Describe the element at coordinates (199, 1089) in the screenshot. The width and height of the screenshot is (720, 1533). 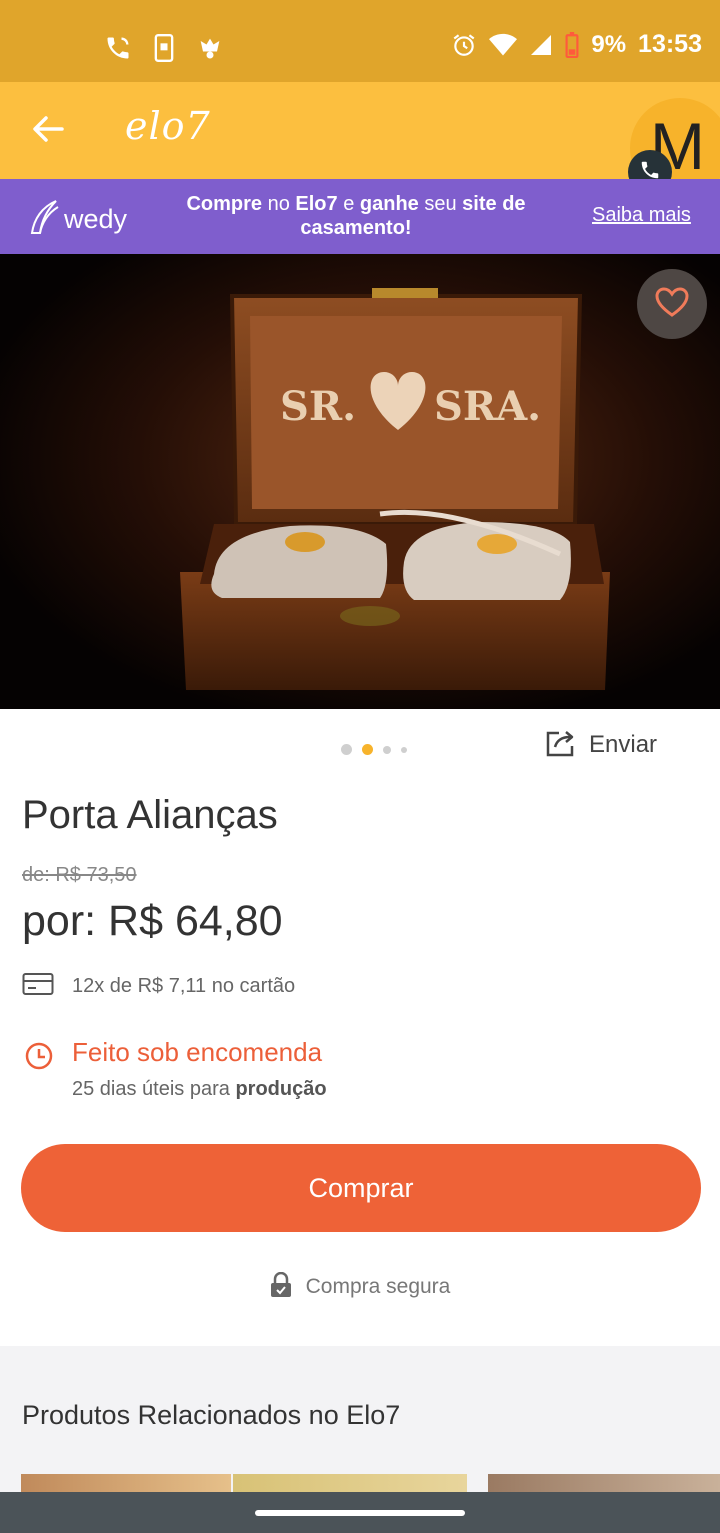
I see `production-time: 25 dias úteis para produção` at that location.